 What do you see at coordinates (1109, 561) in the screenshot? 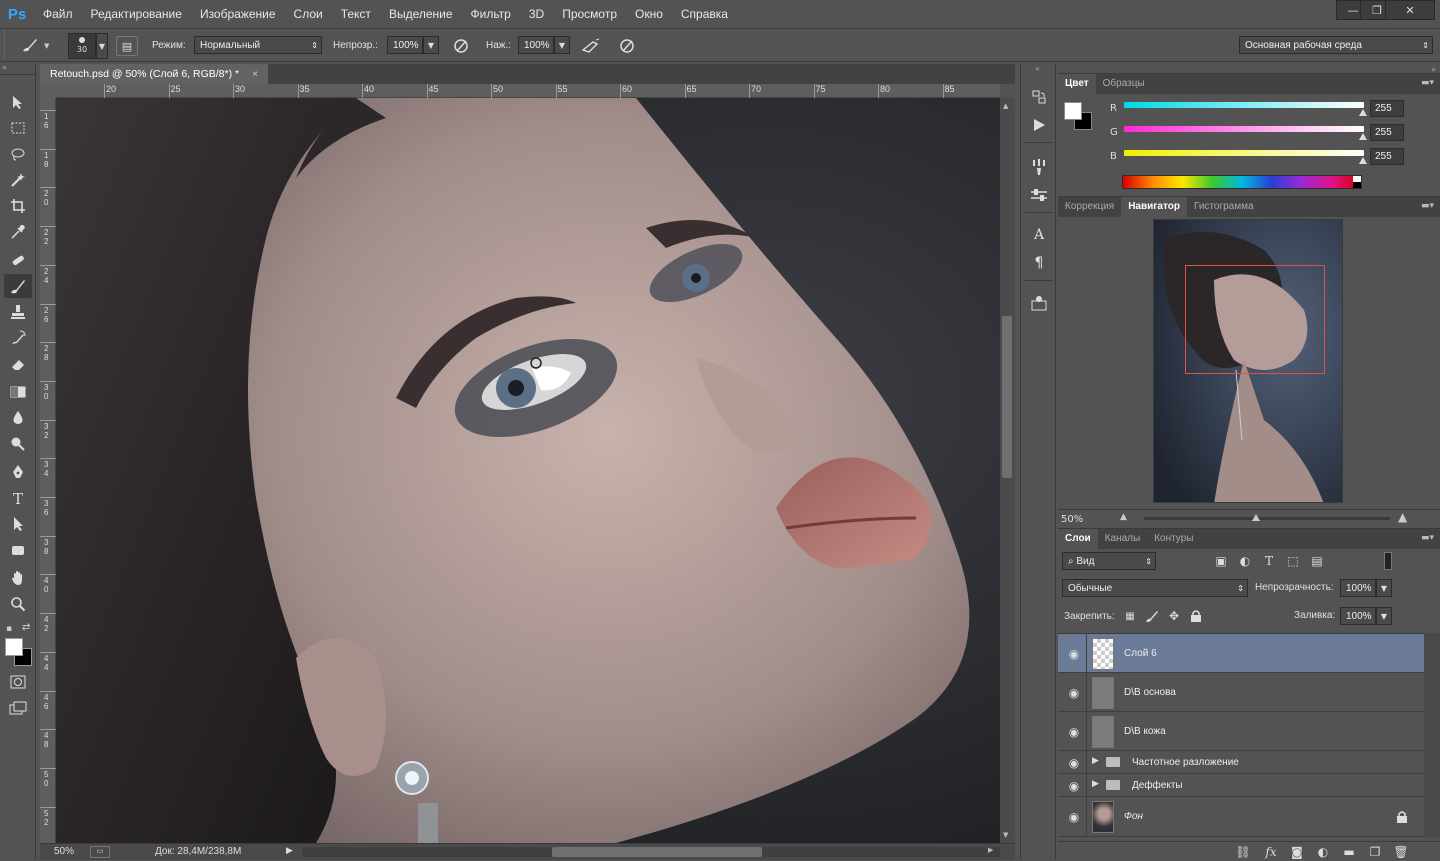
I see `layer-filter-select: ⌕ Вид ⇕` at bounding box center [1109, 561].